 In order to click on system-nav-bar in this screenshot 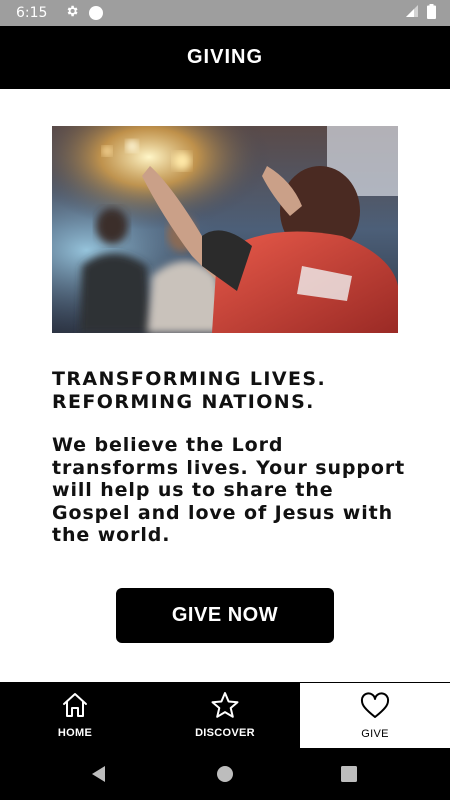, I will do `click(225, 774)`.